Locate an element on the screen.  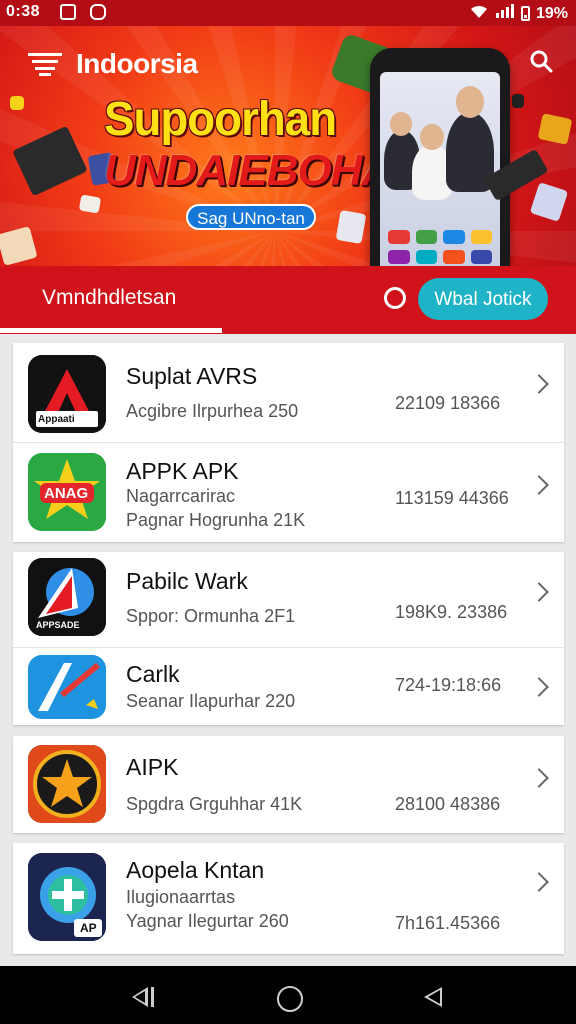
app-icon: AP is located at coordinates (67, 897).